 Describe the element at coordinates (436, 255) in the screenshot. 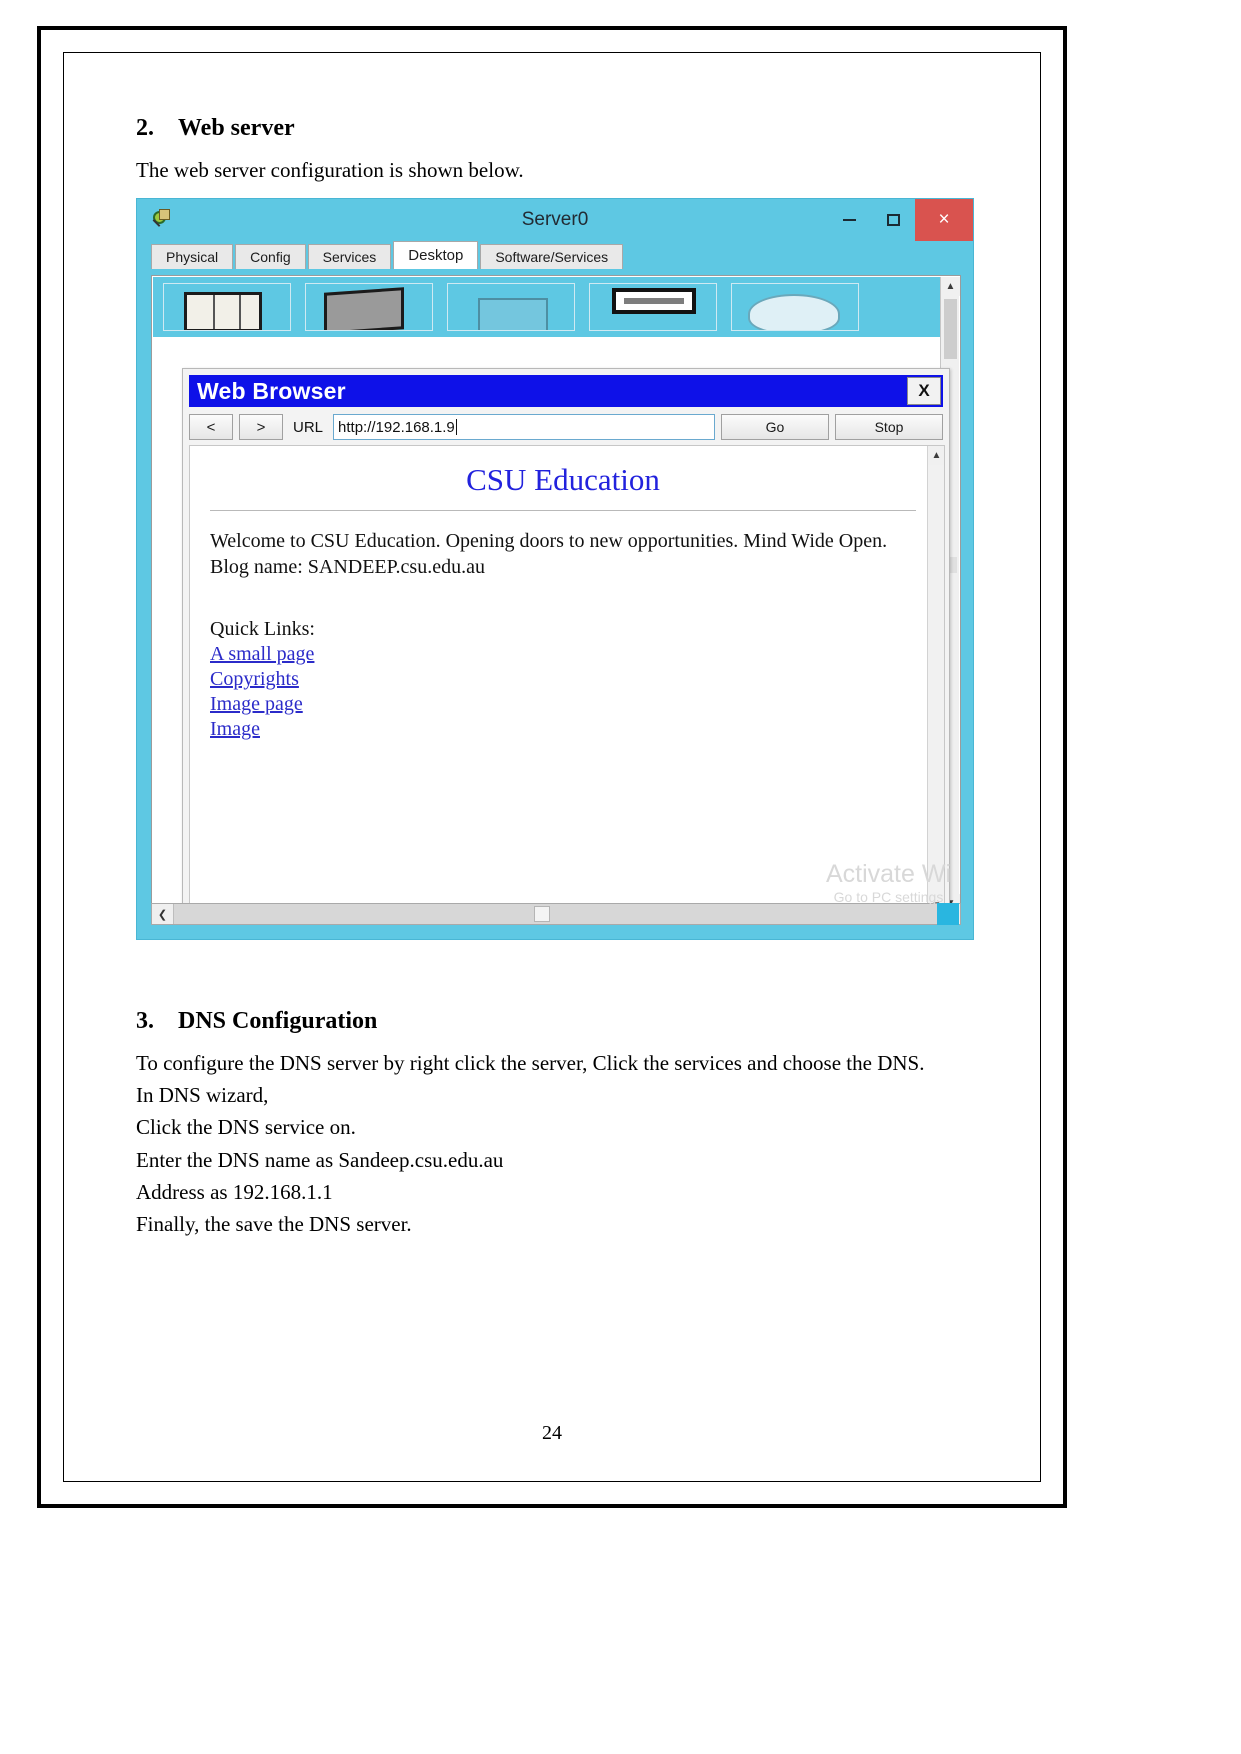

I see `tab-desktop: Desktop` at that location.